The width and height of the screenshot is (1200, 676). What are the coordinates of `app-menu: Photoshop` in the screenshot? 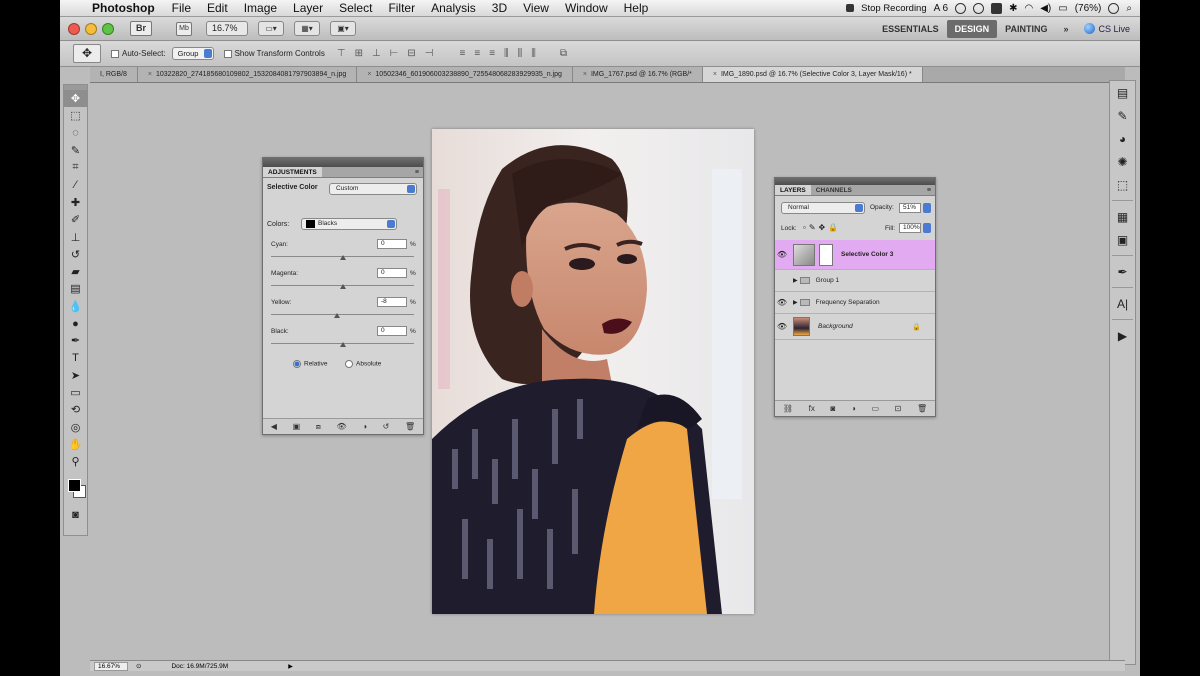 It's located at (125, 8).